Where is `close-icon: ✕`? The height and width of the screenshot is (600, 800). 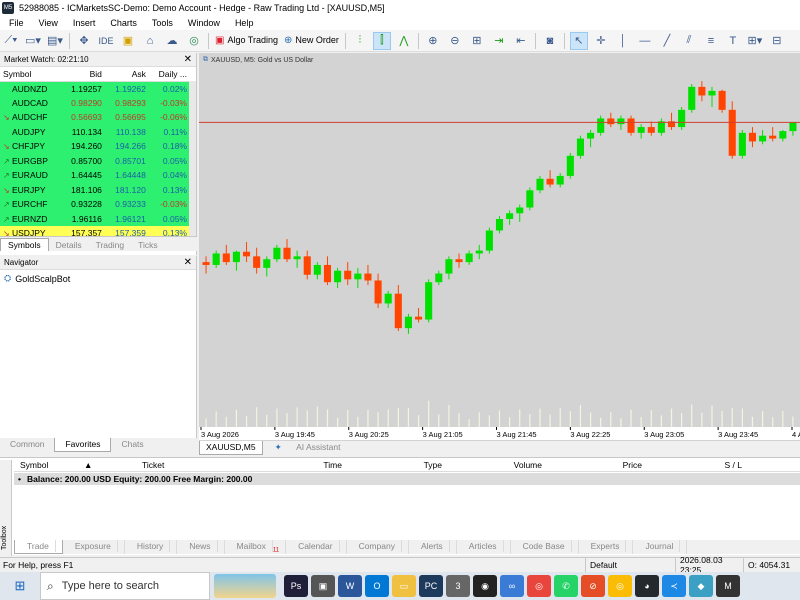
close-icon: ✕ is located at coordinates (188, 59).